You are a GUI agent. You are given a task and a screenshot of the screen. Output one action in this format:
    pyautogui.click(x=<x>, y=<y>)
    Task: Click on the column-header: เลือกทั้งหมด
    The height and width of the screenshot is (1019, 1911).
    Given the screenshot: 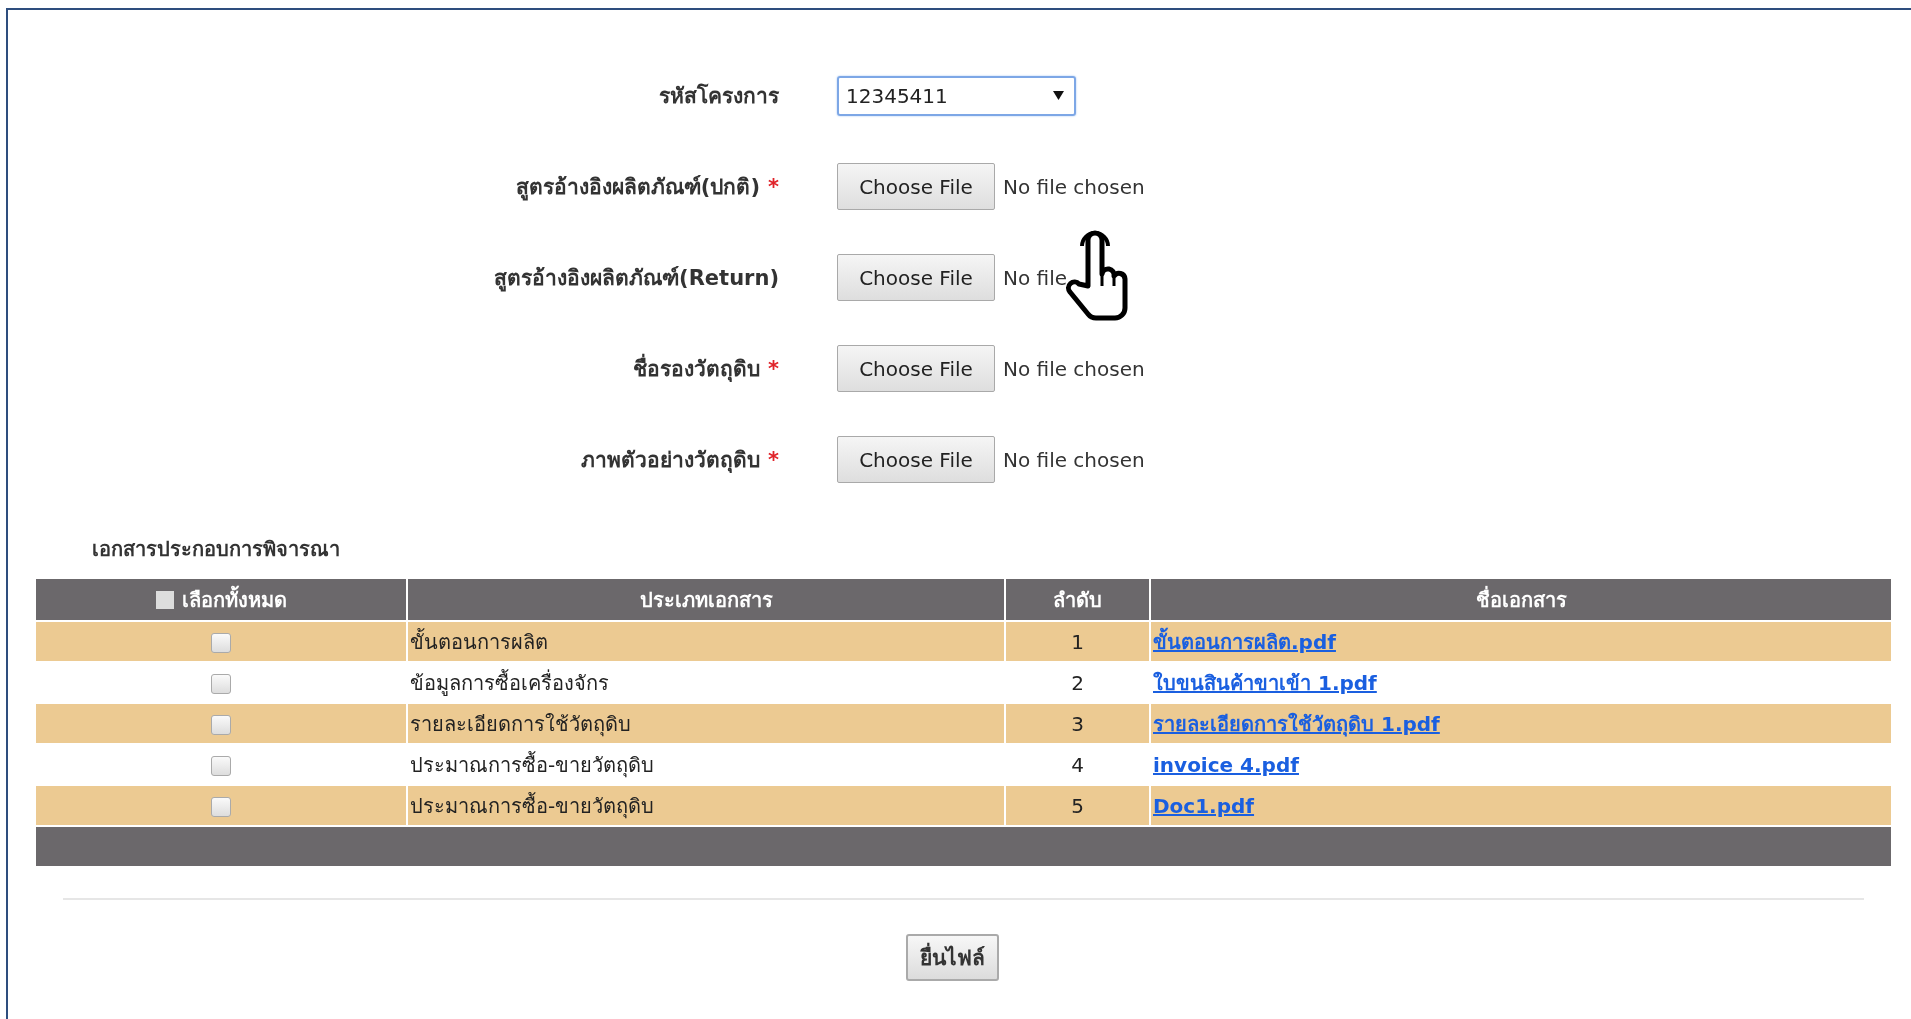 What is the action you would take?
    pyautogui.click(x=234, y=599)
    